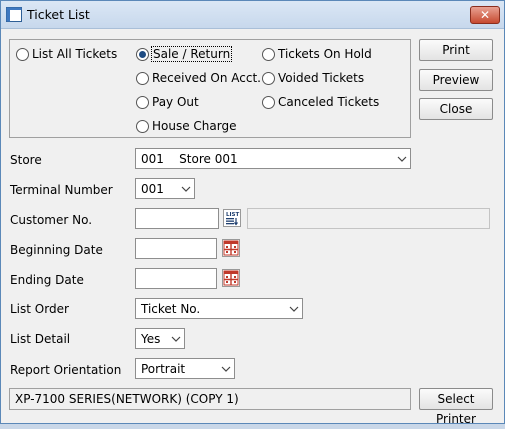 The width and height of the screenshot is (505, 429). Describe the element at coordinates (456, 109) in the screenshot. I see `close-button: Close` at that location.